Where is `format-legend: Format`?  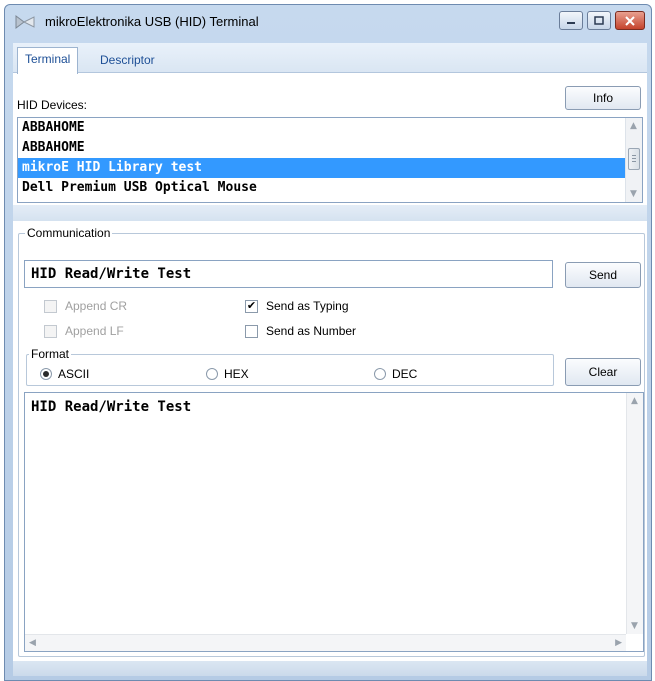
format-legend: Format is located at coordinates (50, 354).